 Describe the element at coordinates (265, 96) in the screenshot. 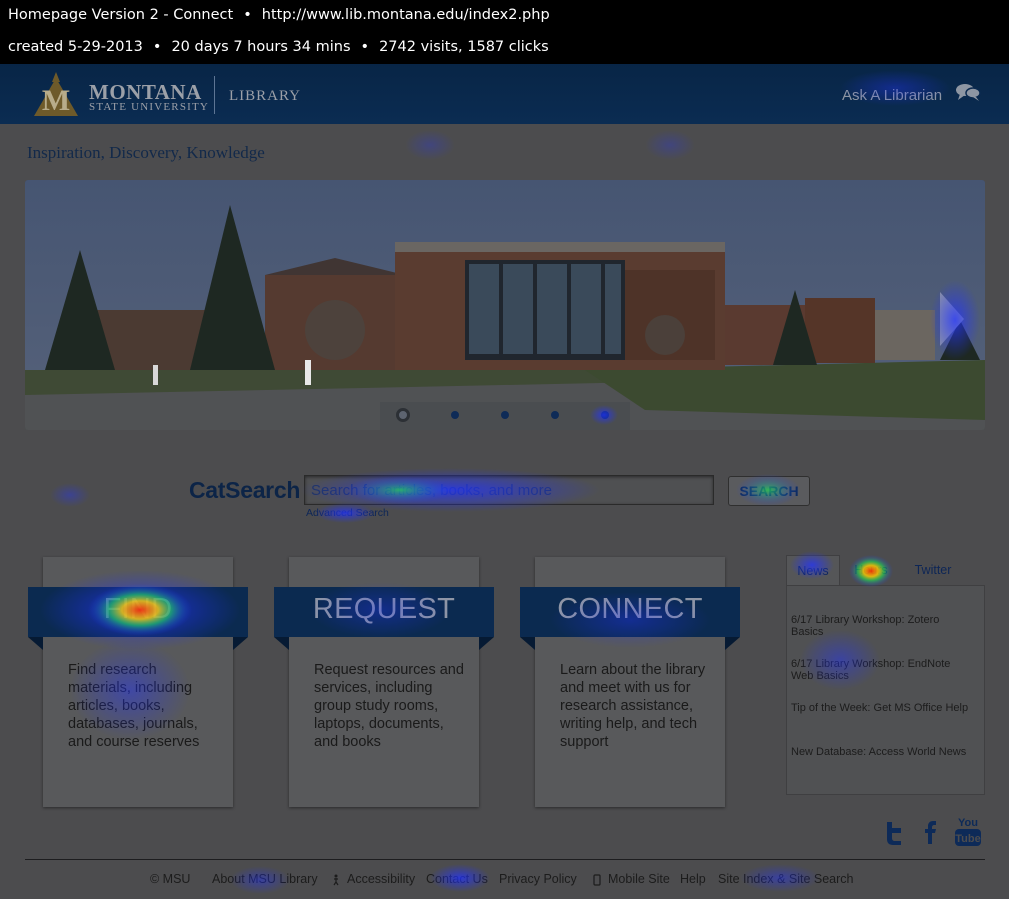

I see `logo-library-text: LIBRARY` at that location.